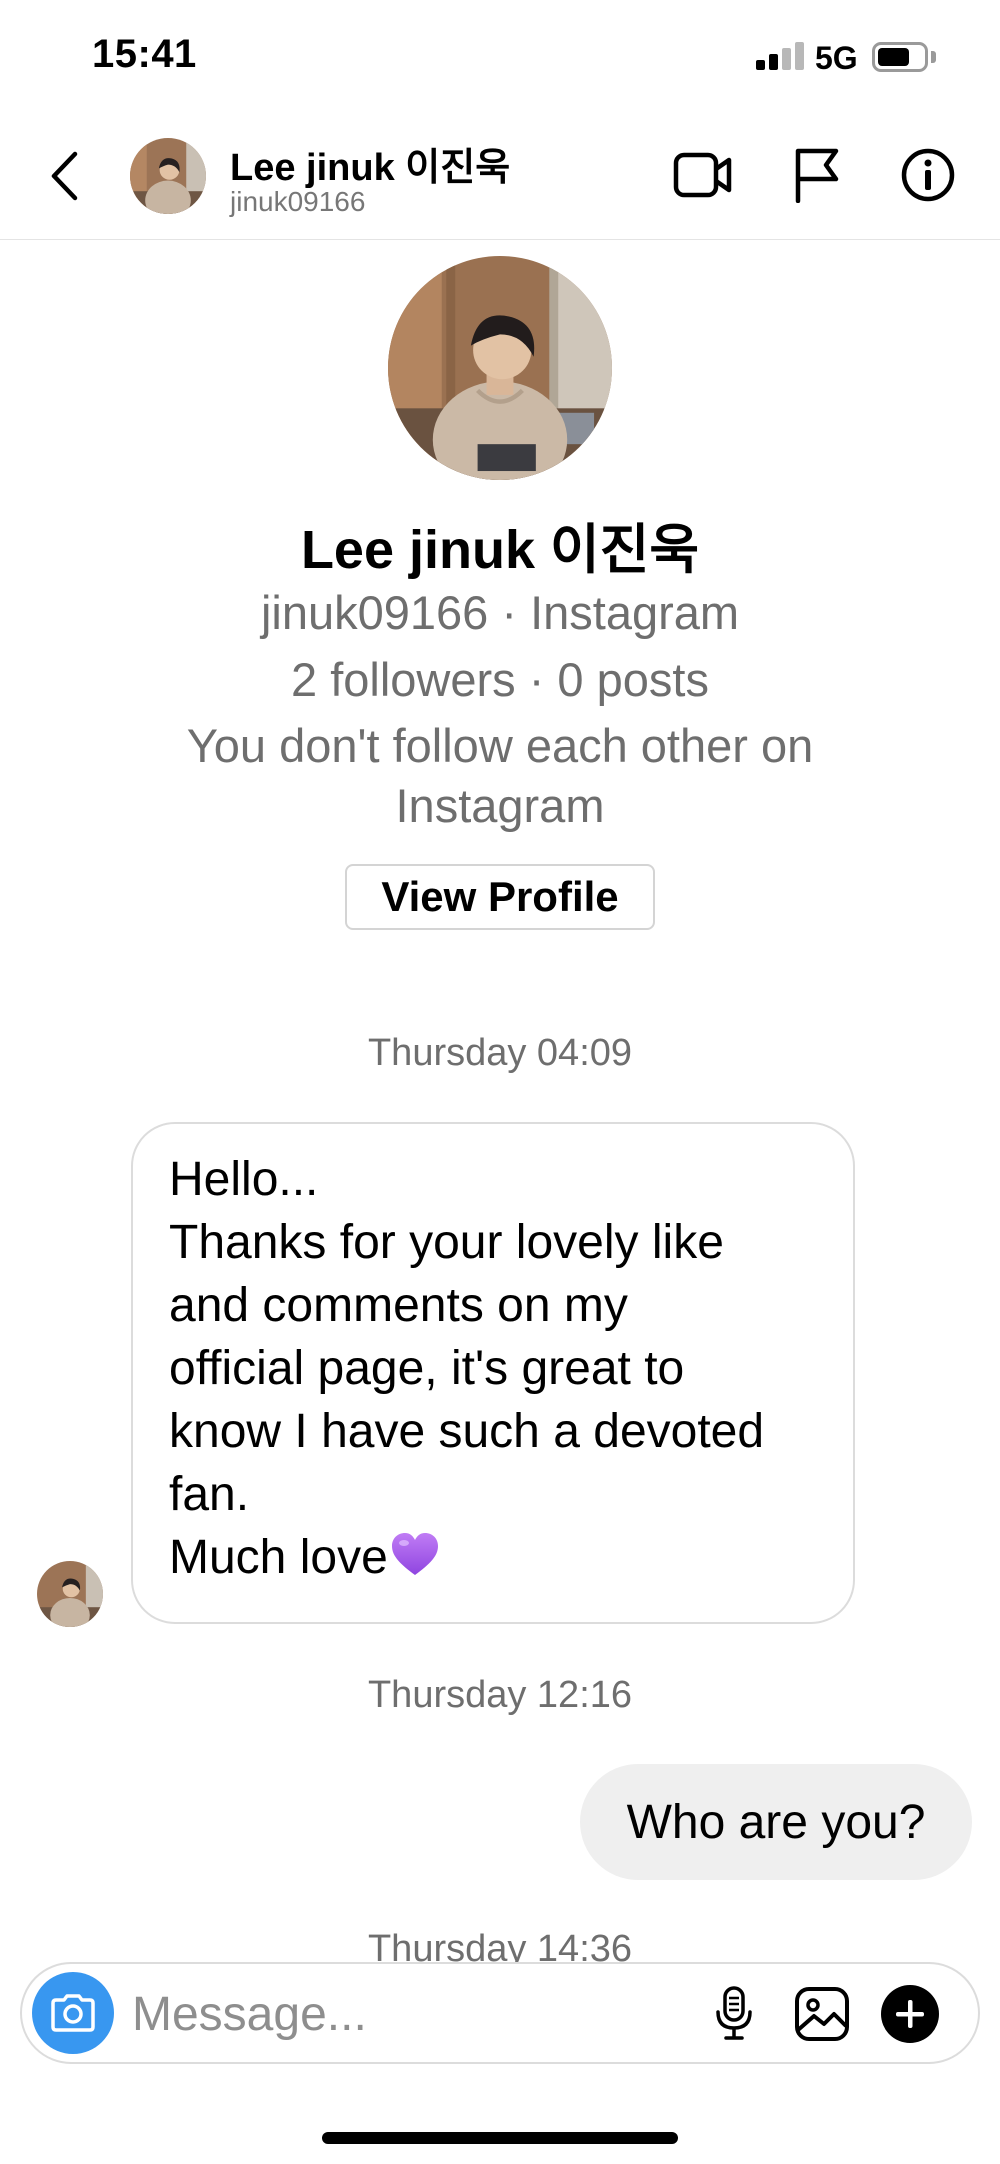 Image resolution: width=1000 pixels, height=2164 pixels. I want to click on battery-level, so click(893, 57).